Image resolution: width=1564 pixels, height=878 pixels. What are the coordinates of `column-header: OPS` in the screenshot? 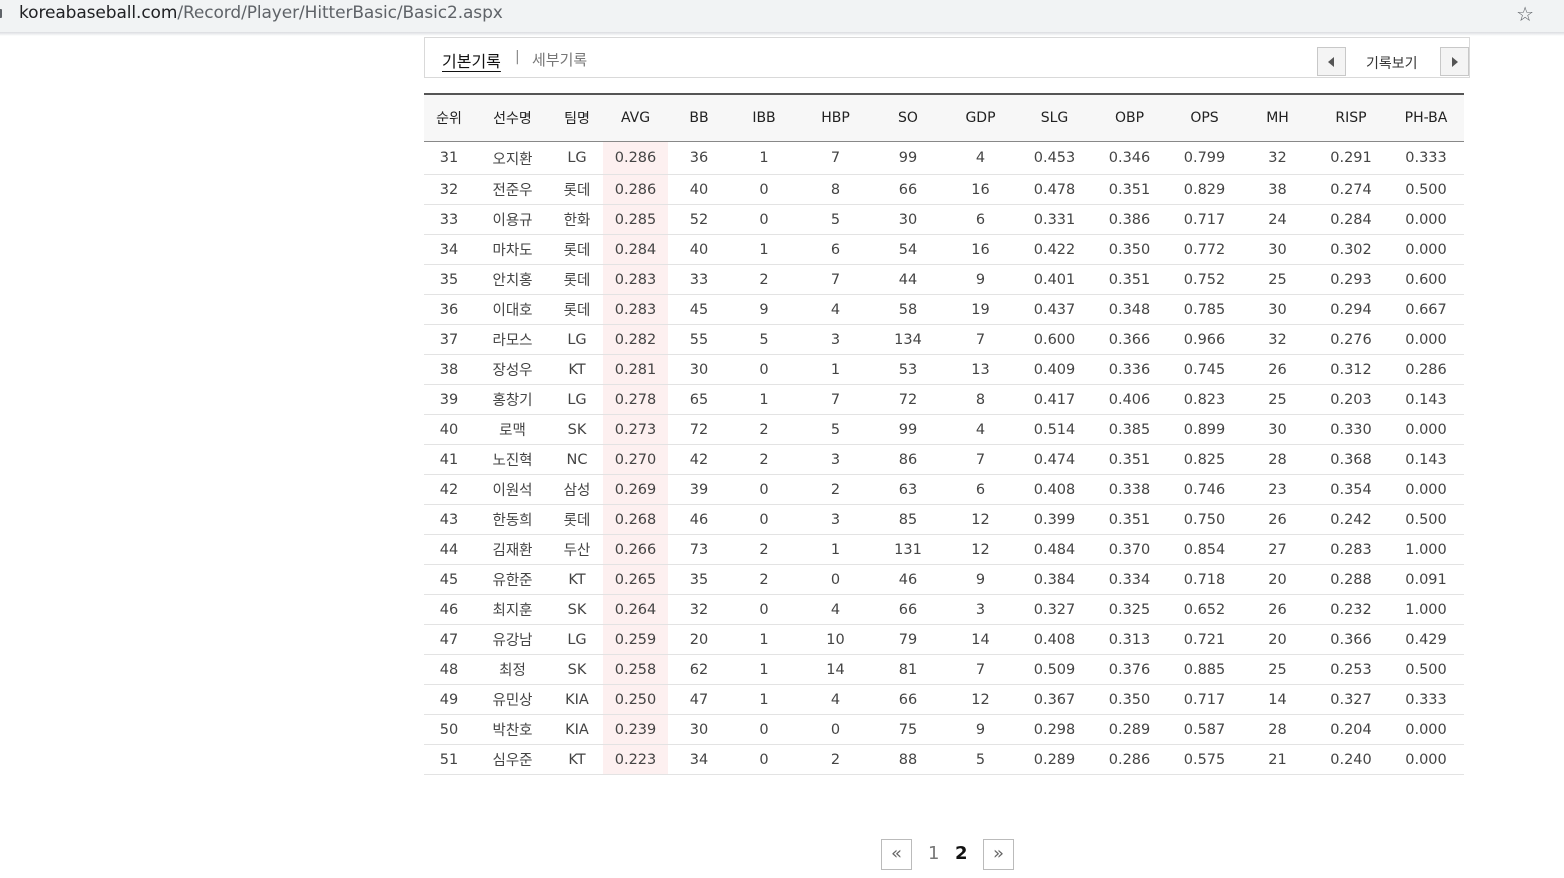 It's located at (1204, 117).